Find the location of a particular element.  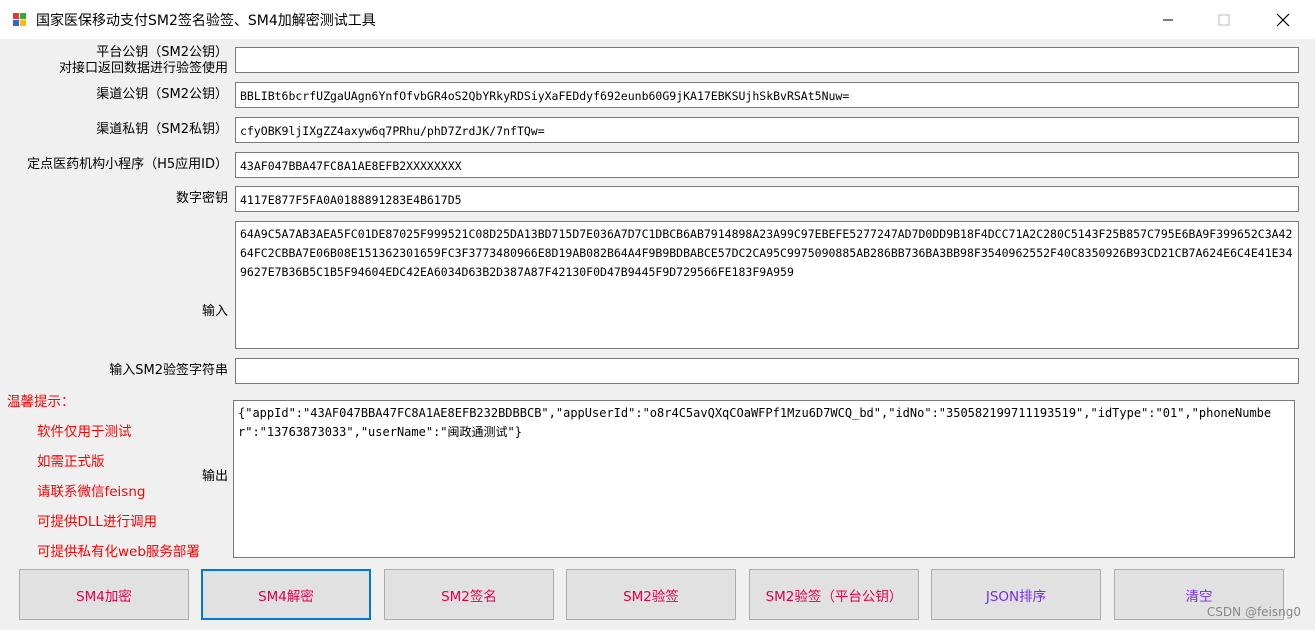

app-id-input: 43AF047BBA47FC8A1AE8EFB2XXXXXXXX is located at coordinates (767, 165).